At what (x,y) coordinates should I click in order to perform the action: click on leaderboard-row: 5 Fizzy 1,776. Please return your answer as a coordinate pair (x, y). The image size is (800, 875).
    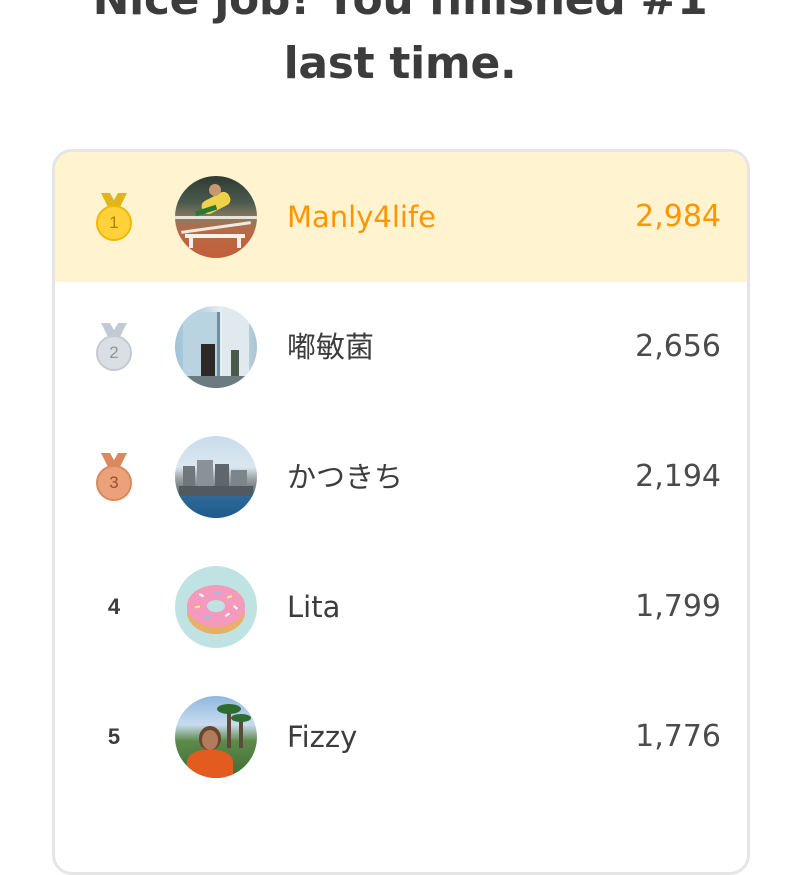
    Looking at the image, I should click on (401, 737).